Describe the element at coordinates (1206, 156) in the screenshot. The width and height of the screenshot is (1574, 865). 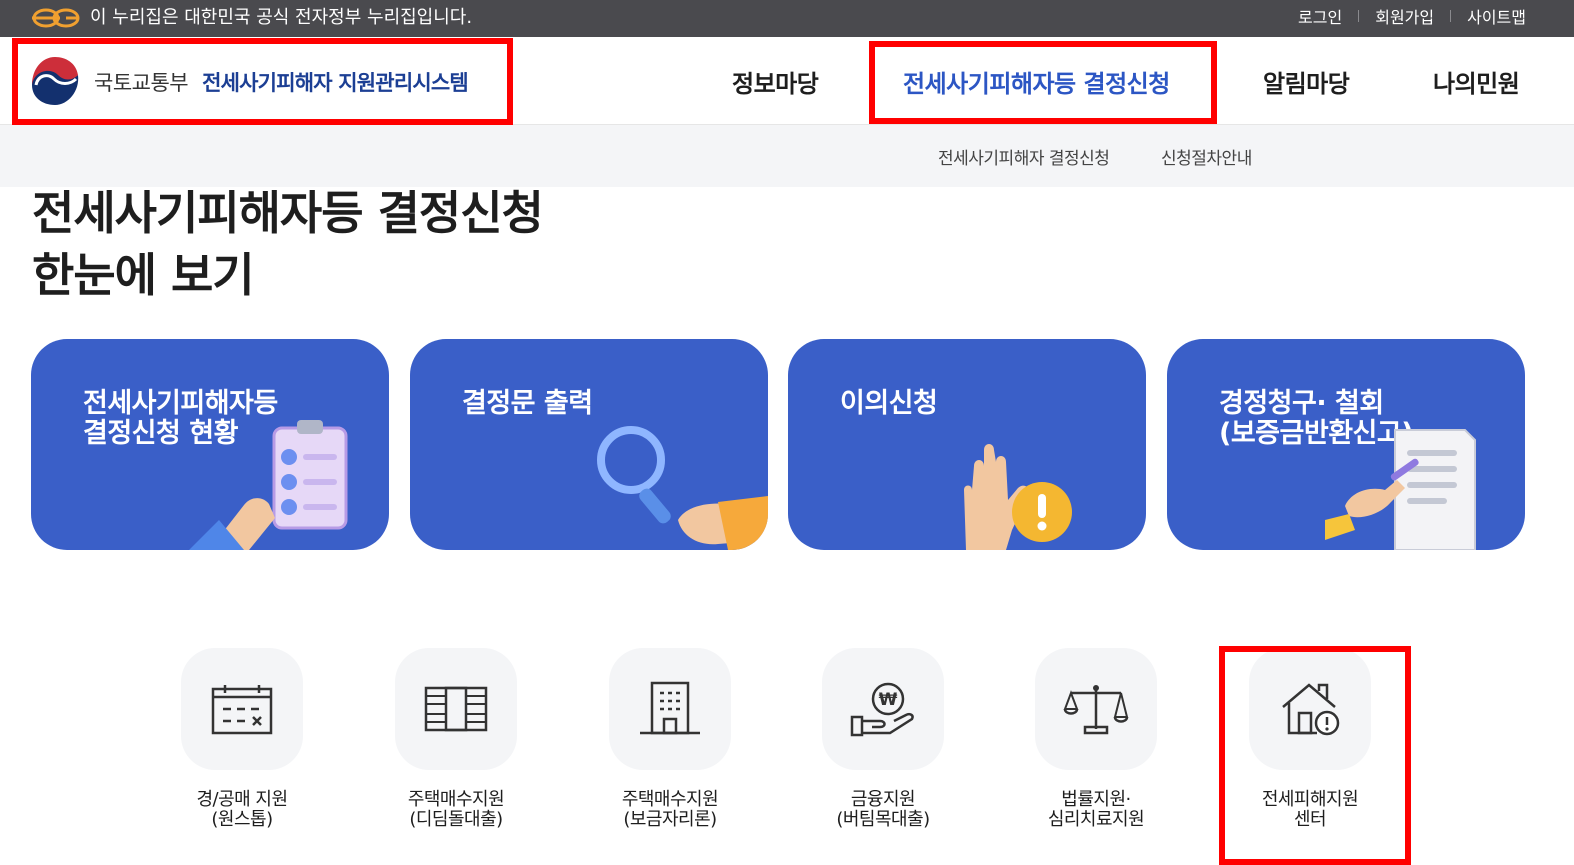
I see `submenu-procedure-guide: 신청절차안내` at that location.